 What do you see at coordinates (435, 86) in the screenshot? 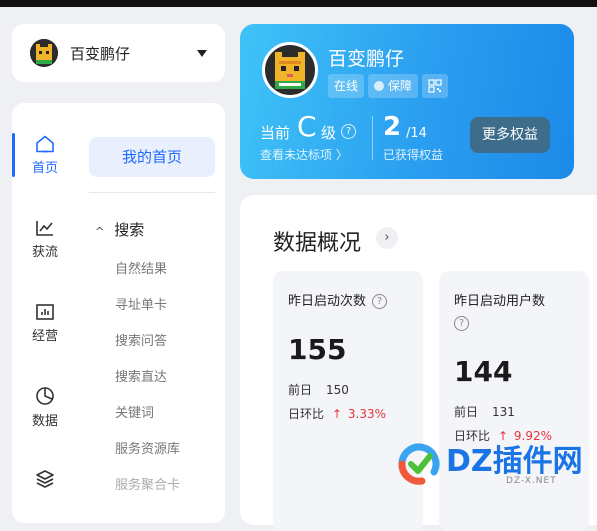
I see `qr-code-icon` at bounding box center [435, 86].